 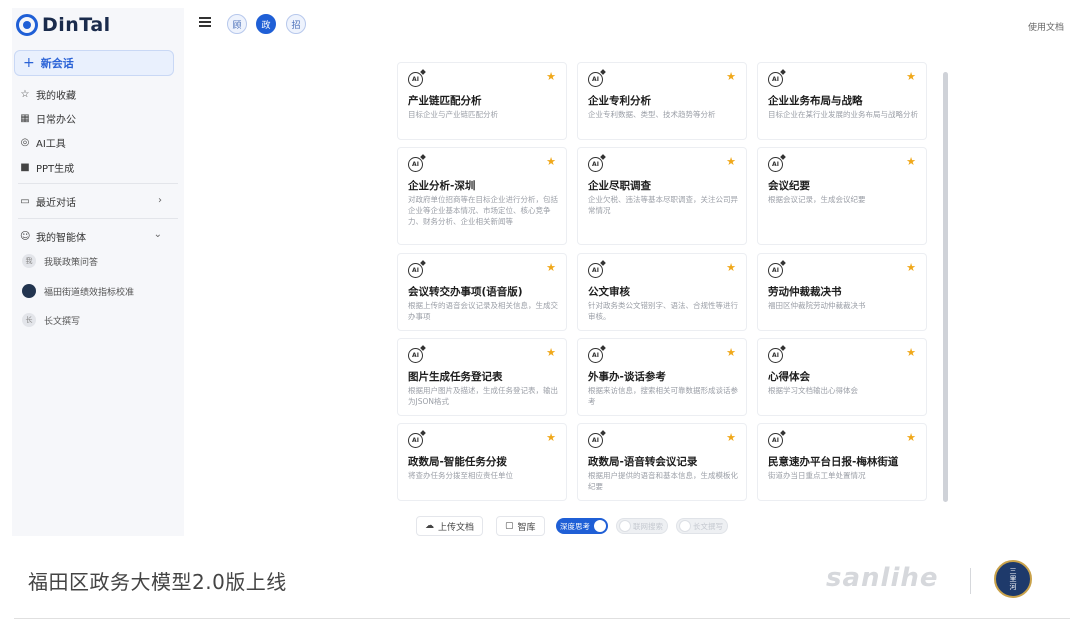 What do you see at coordinates (158, 234) in the screenshot?
I see `chevron-down-icon: ⌄` at bounding box center [158, 234].